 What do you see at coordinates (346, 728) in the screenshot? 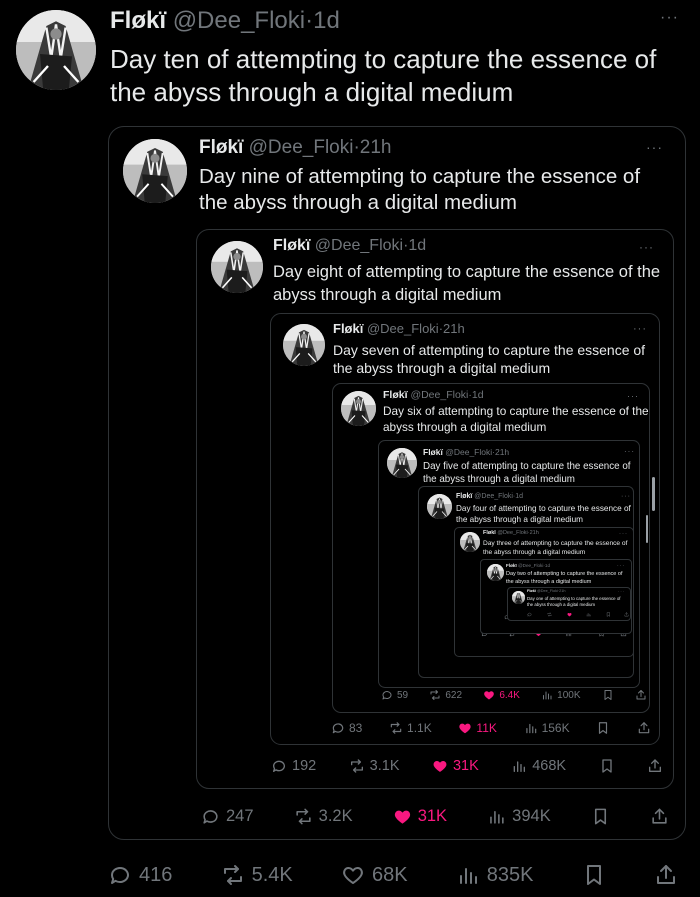
I see `reply-button: 83` at bounding box center [346, 728].